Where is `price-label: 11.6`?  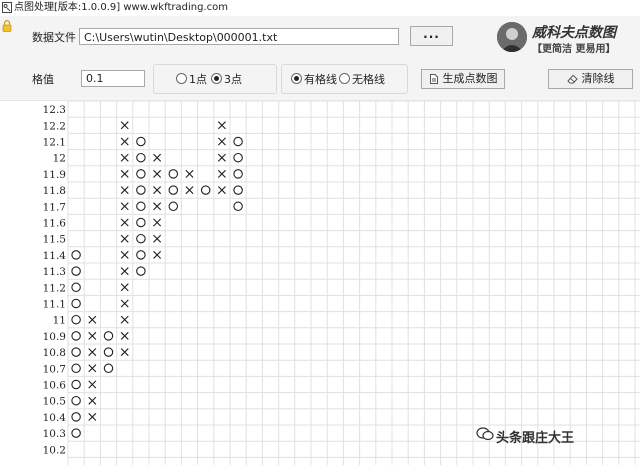
price-label: 11.6 is located at coordinates (55, 224).